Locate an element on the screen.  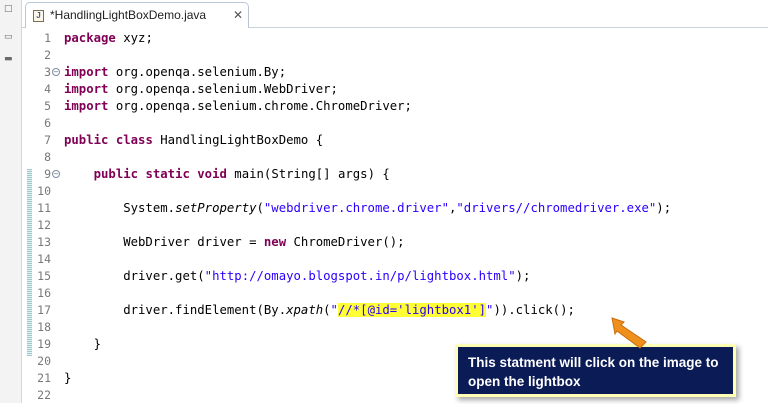
editor-tab-bar: J *HandlingLightBoxDemo.java ✕ is located at coordinates (395, 14).